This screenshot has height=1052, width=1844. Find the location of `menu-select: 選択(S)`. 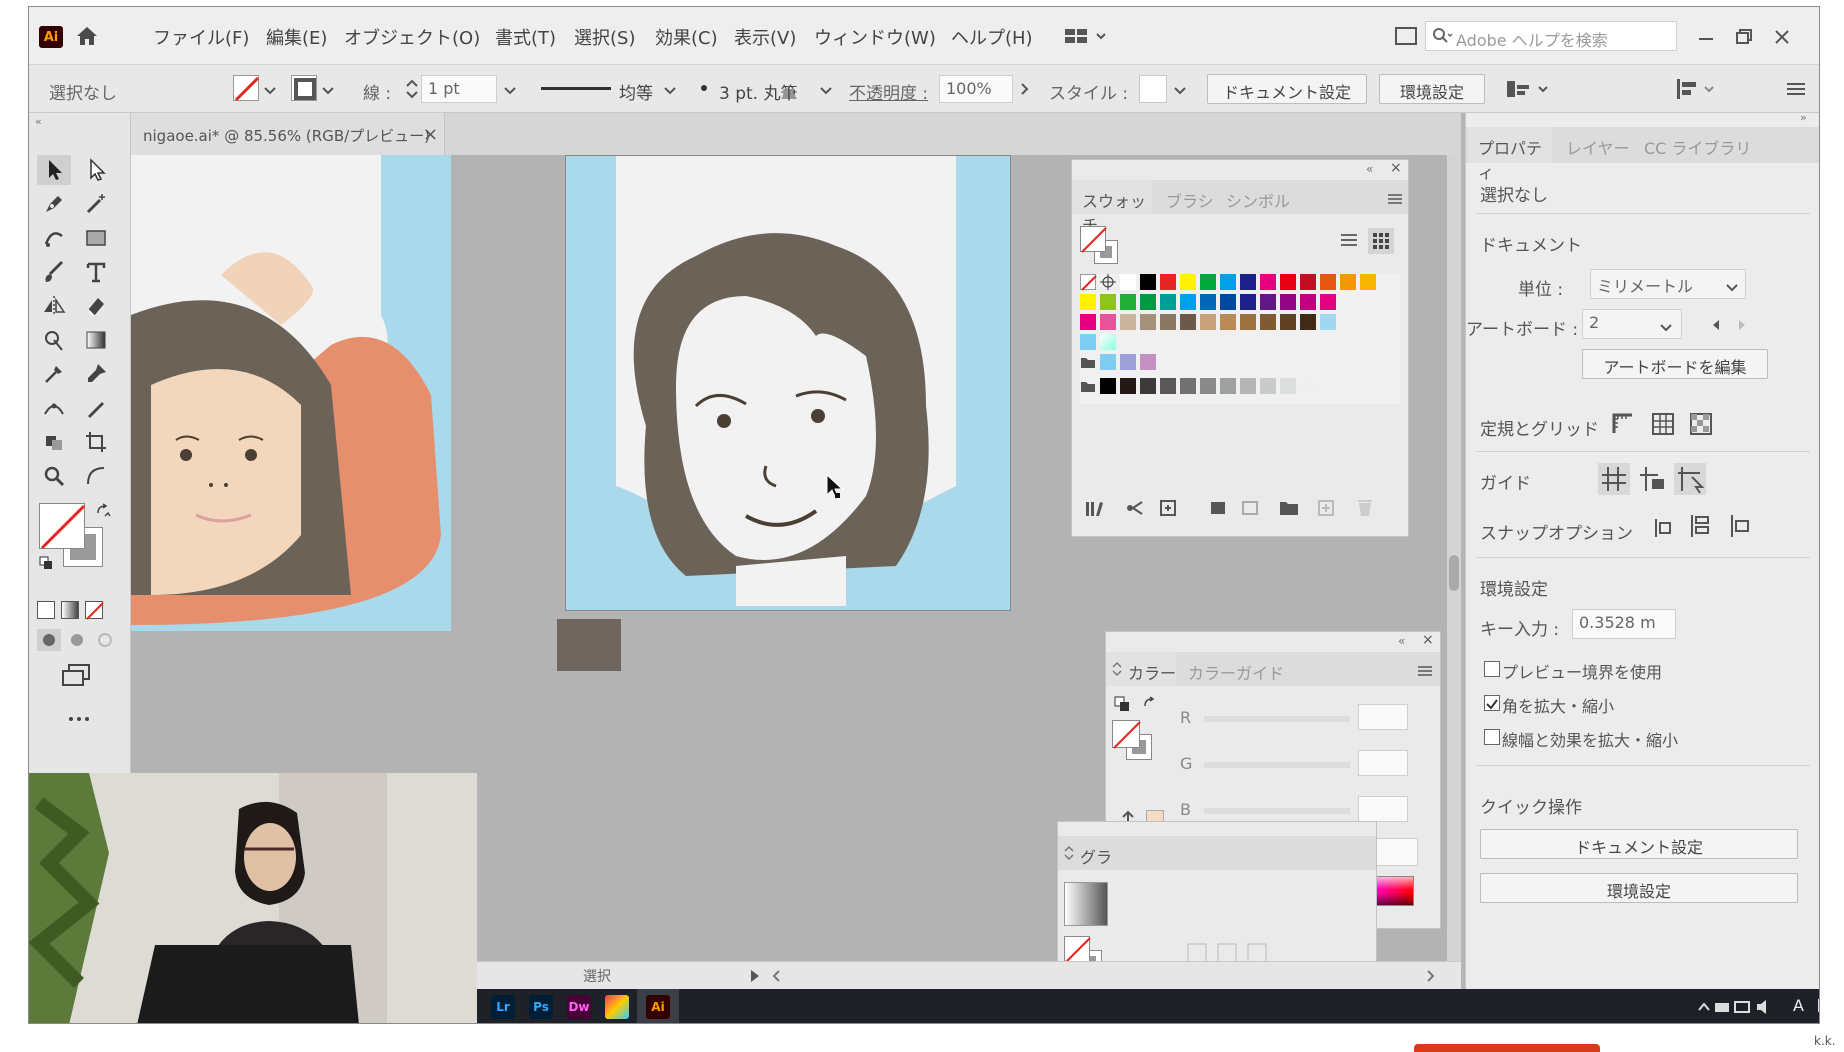

menu-select: 選択(S) is located at coordinates (604, 37).